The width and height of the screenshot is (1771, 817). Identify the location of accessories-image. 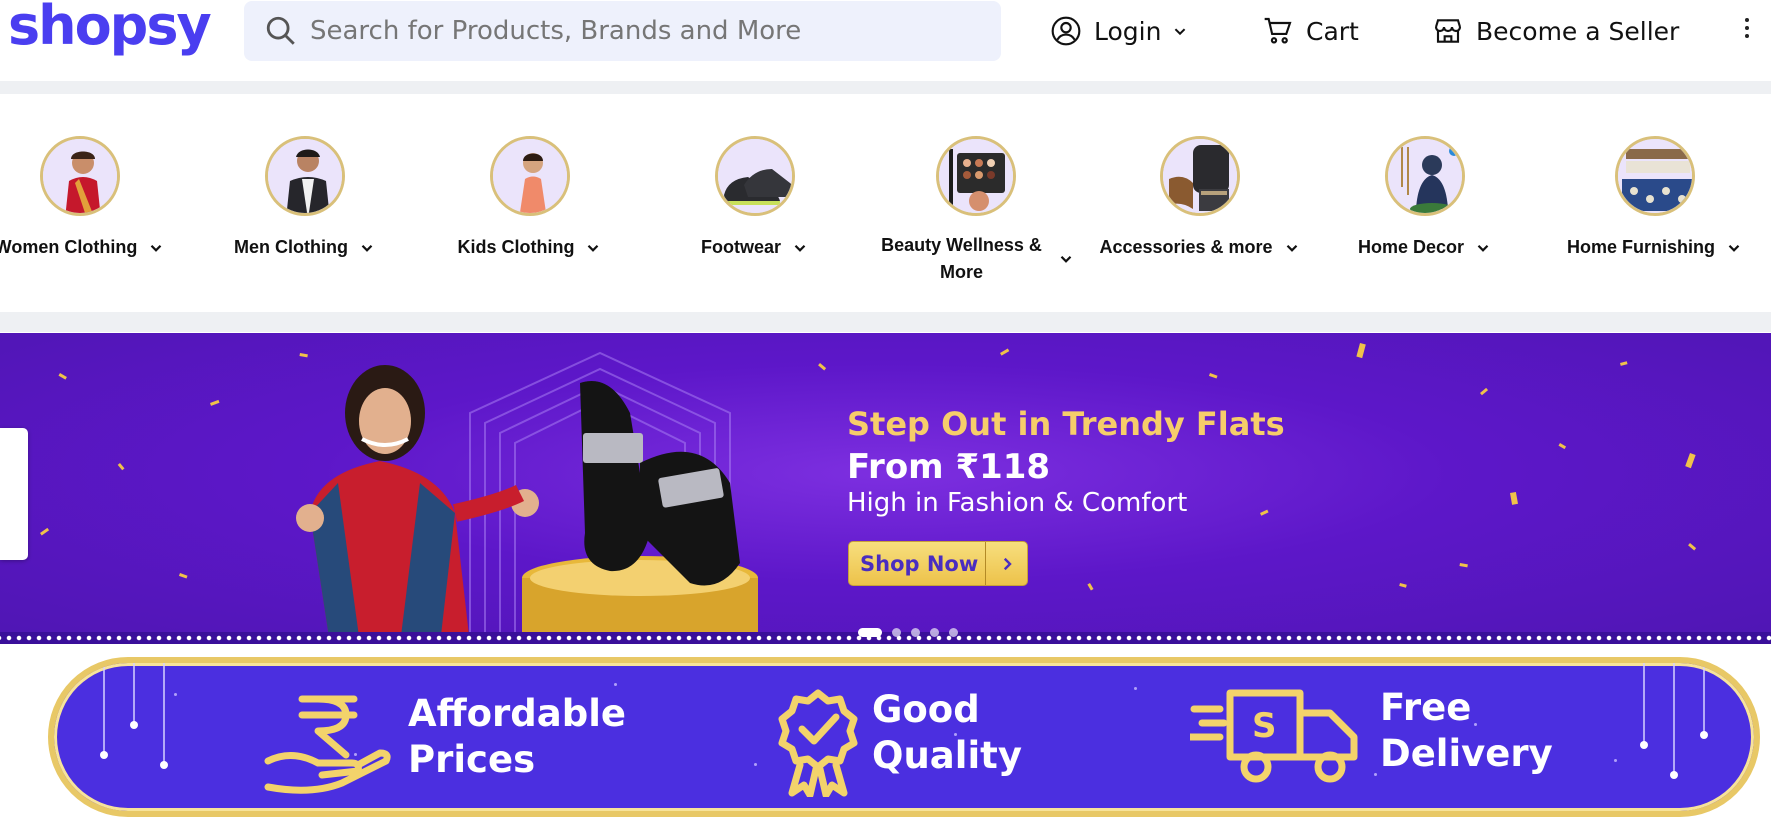
(1200, 176).